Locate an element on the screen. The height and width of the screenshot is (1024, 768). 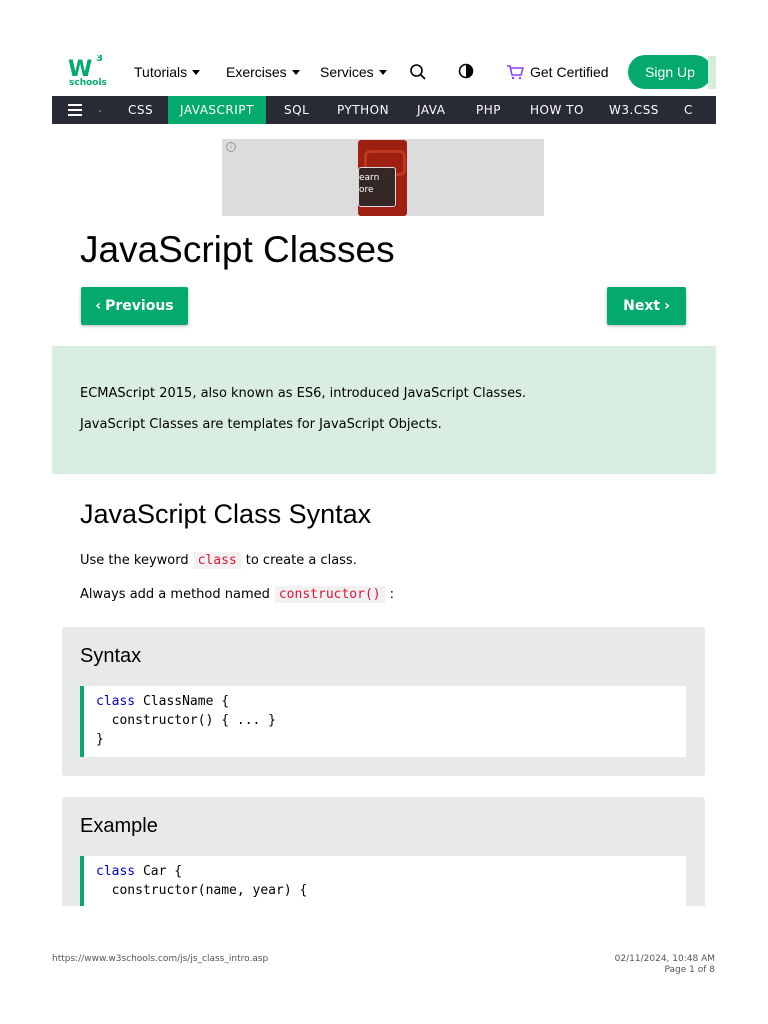
p1-before: Use the keyword is located at coordinates (134, 560).